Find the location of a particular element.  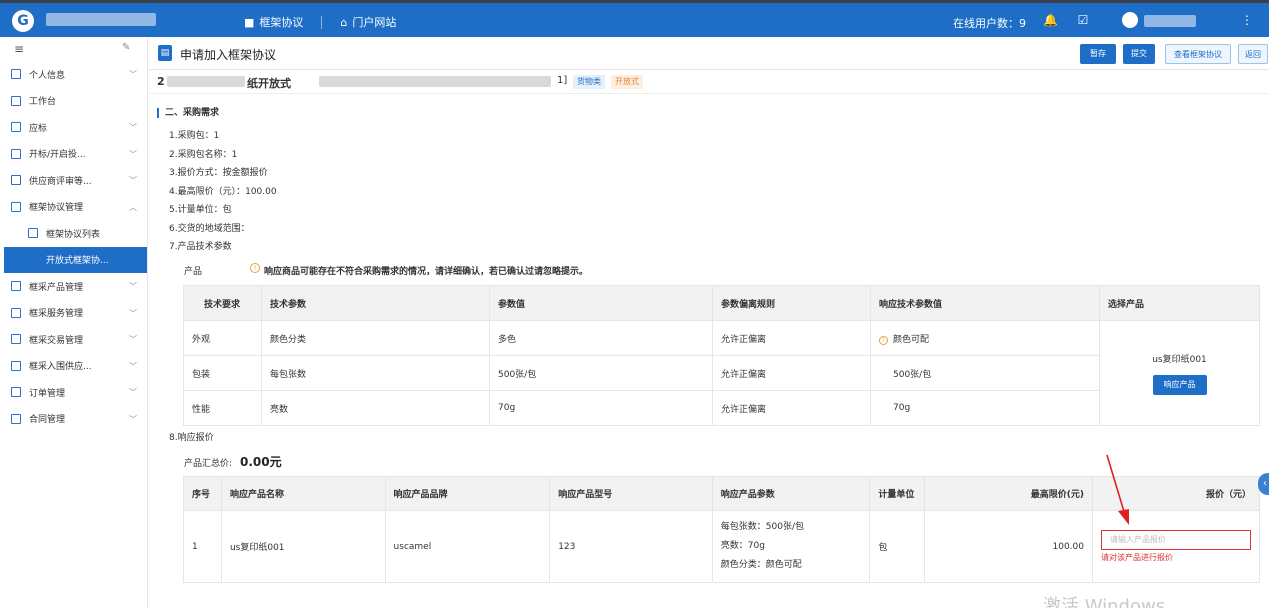

sidebar-item-9: 框采服务管理 ﹀ is located at coordinates (73, 313).